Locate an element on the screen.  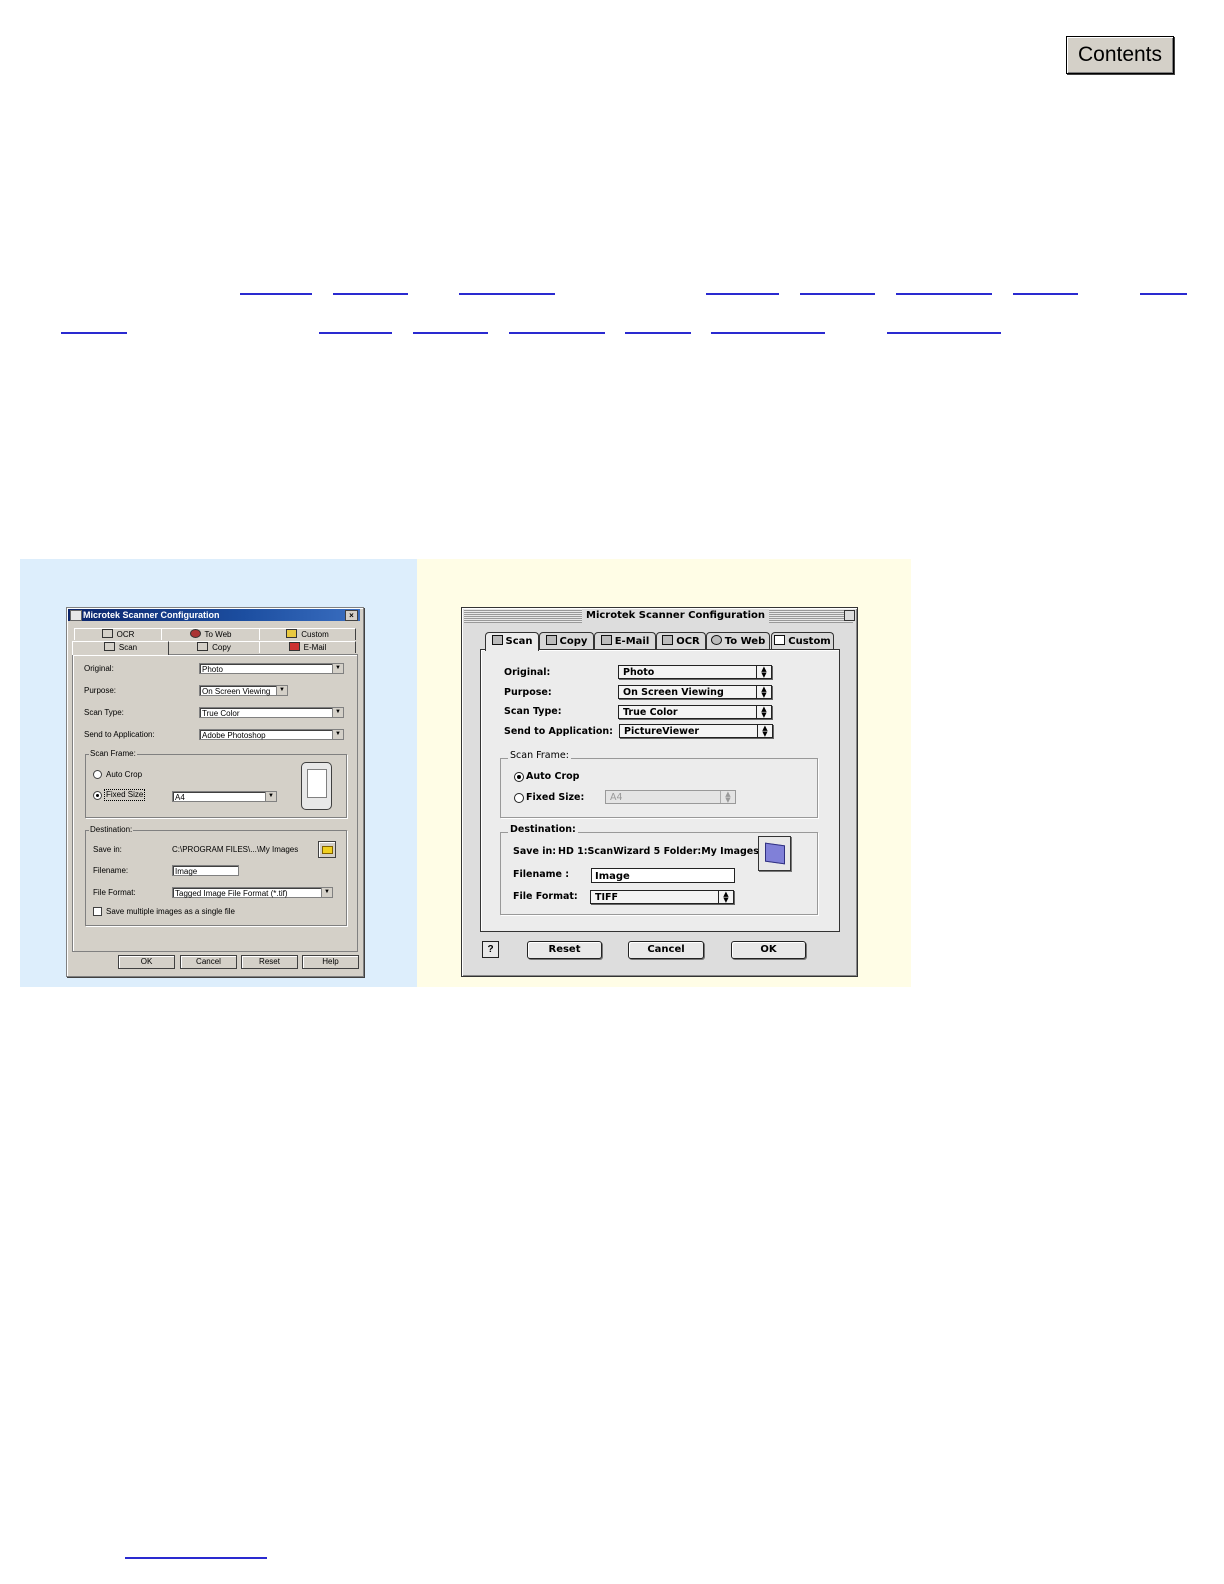
tab-custom: Custom is located at coordinates (307, 634).